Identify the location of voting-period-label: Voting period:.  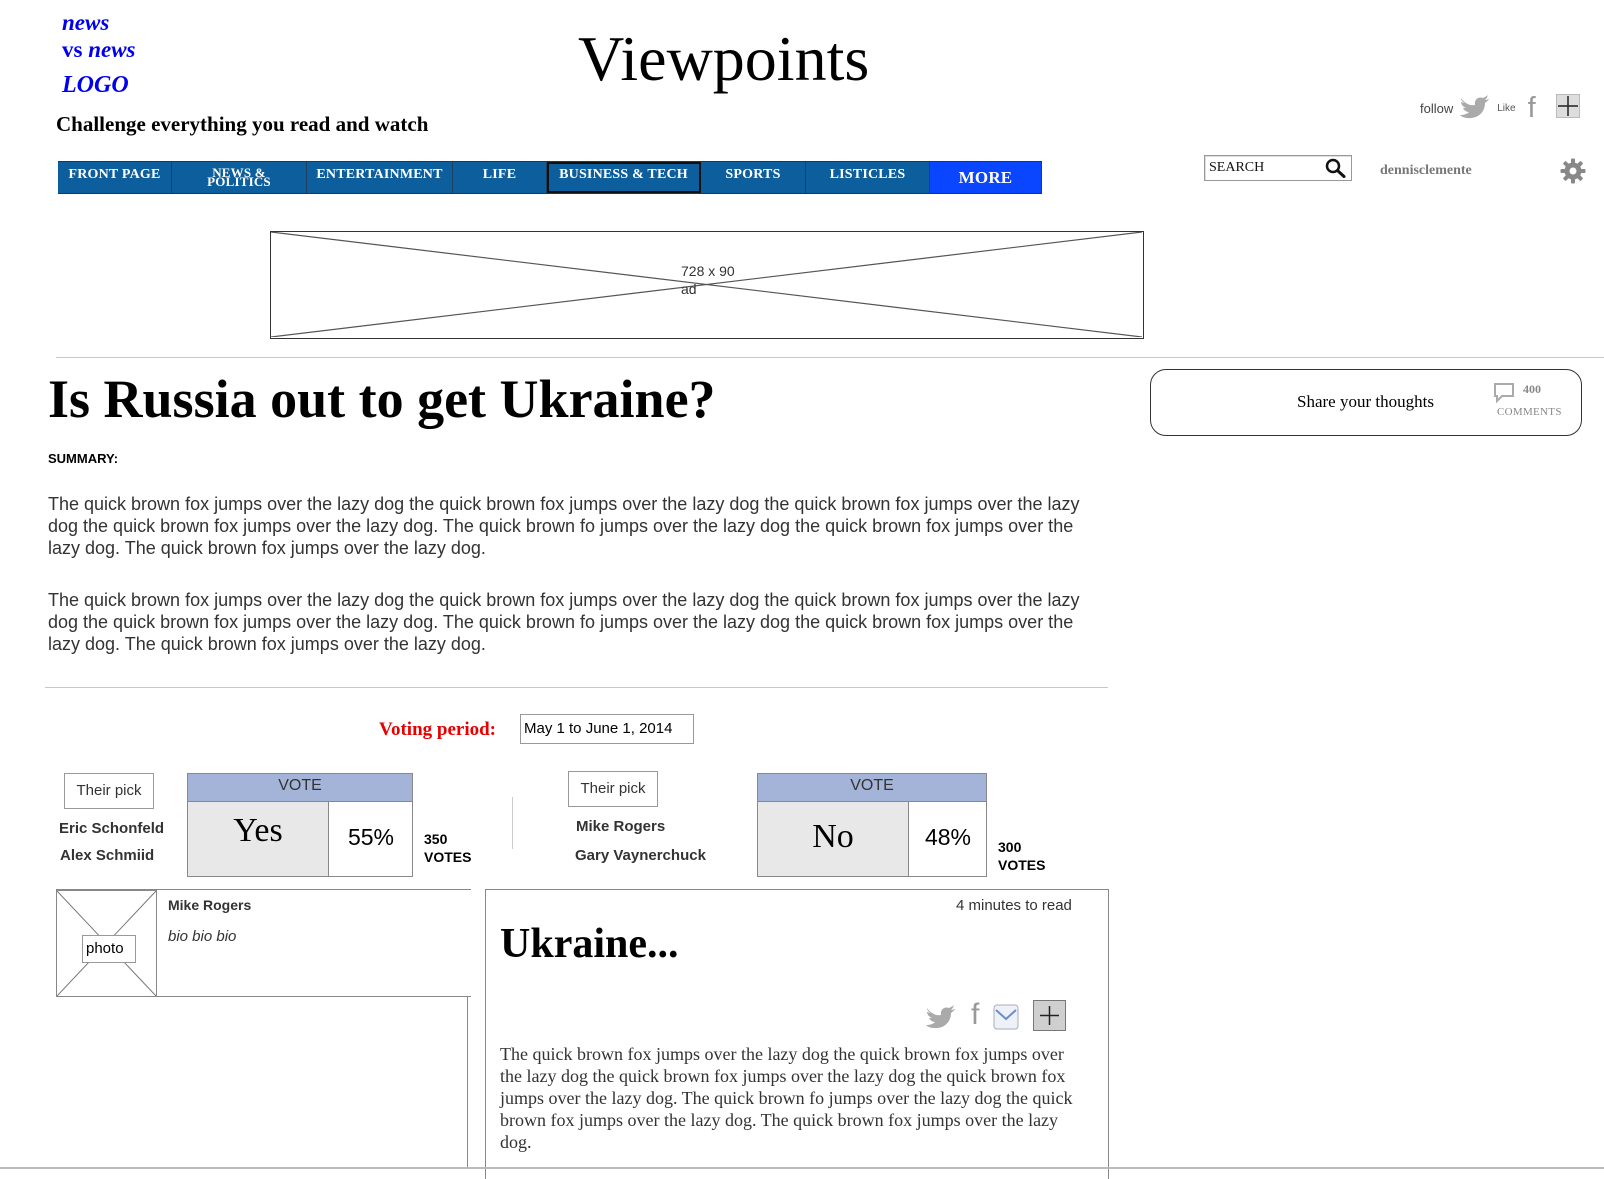
(438, 729).